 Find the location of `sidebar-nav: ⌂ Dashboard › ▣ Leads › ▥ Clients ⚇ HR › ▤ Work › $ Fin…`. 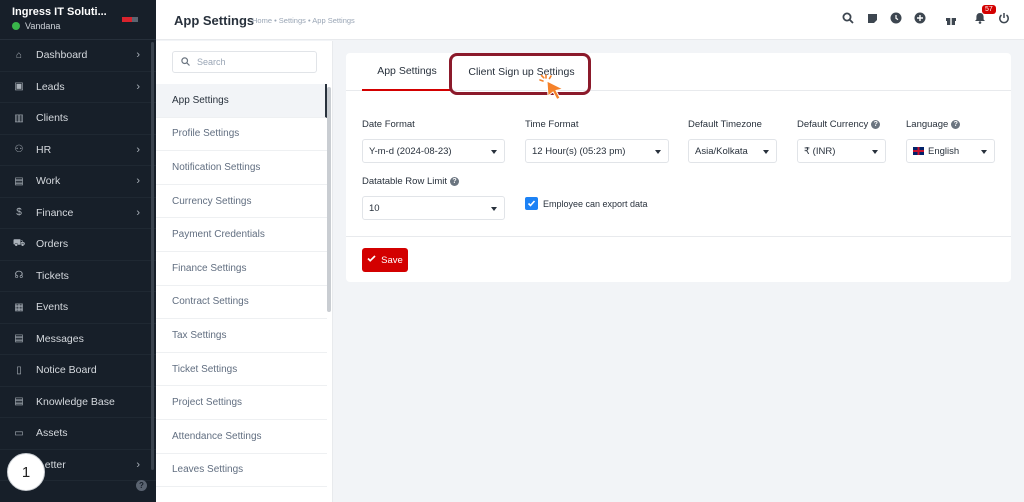

sidebar-nav: ⌂ Dashboard › ▣ Leads › ▥ Clients ⚇ HR › ▤ Work › $ Fin… is located at coordinates (78, 260).